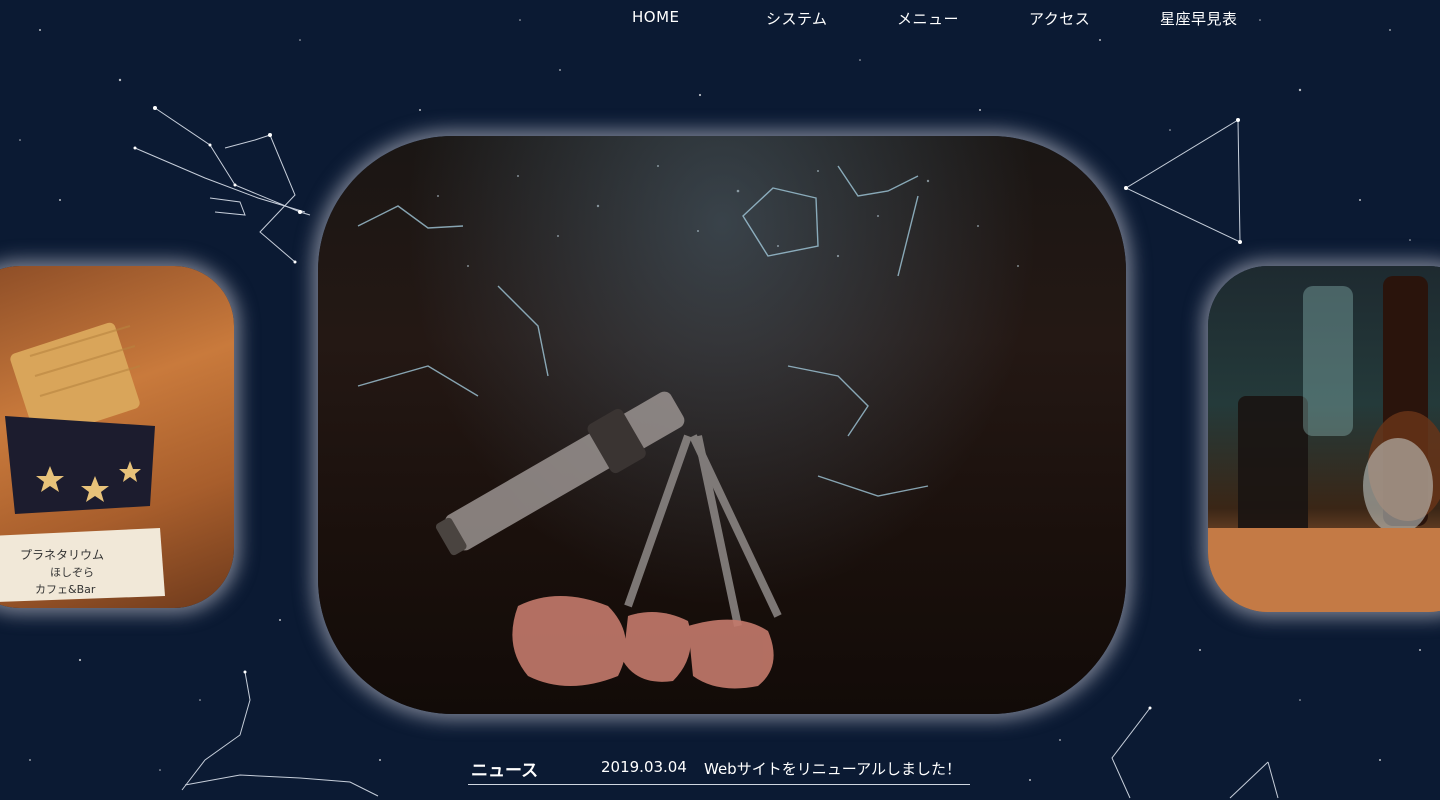  What do you see at coordinates (644, 767) in the screenshot?
I see `news-date: 2019.03.04` at bounding box center [644, 767].